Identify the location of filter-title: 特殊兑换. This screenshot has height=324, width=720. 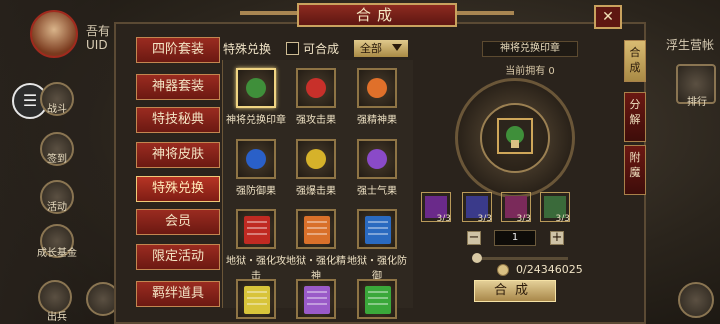
(246, 49).